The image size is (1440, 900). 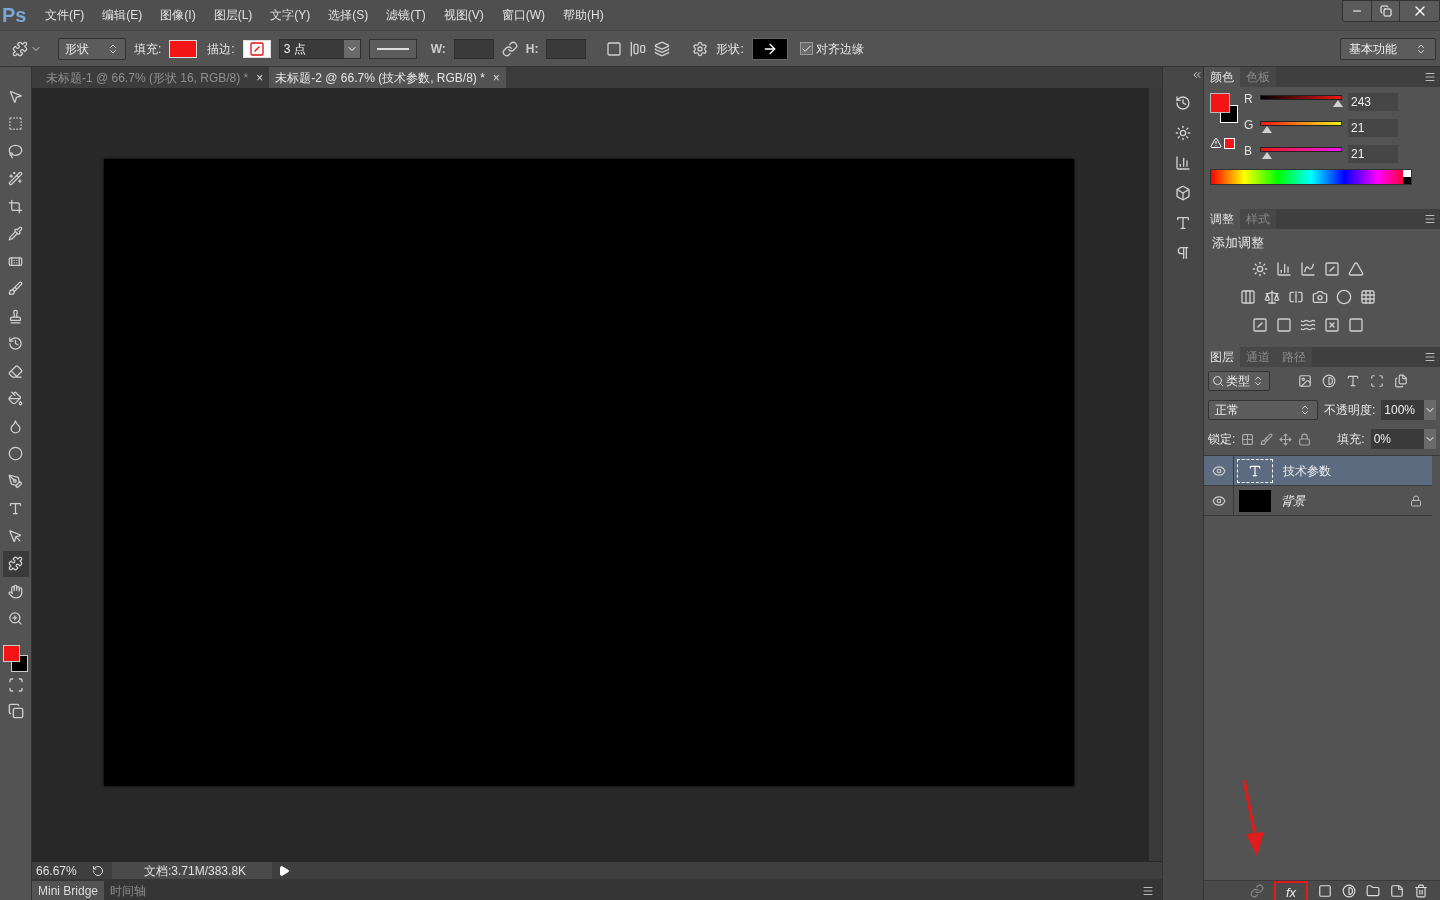 What do you see at coordinates (1325, 890) in the screenshot?
I see `add-mask-button` at bounding box center [1325, 890].